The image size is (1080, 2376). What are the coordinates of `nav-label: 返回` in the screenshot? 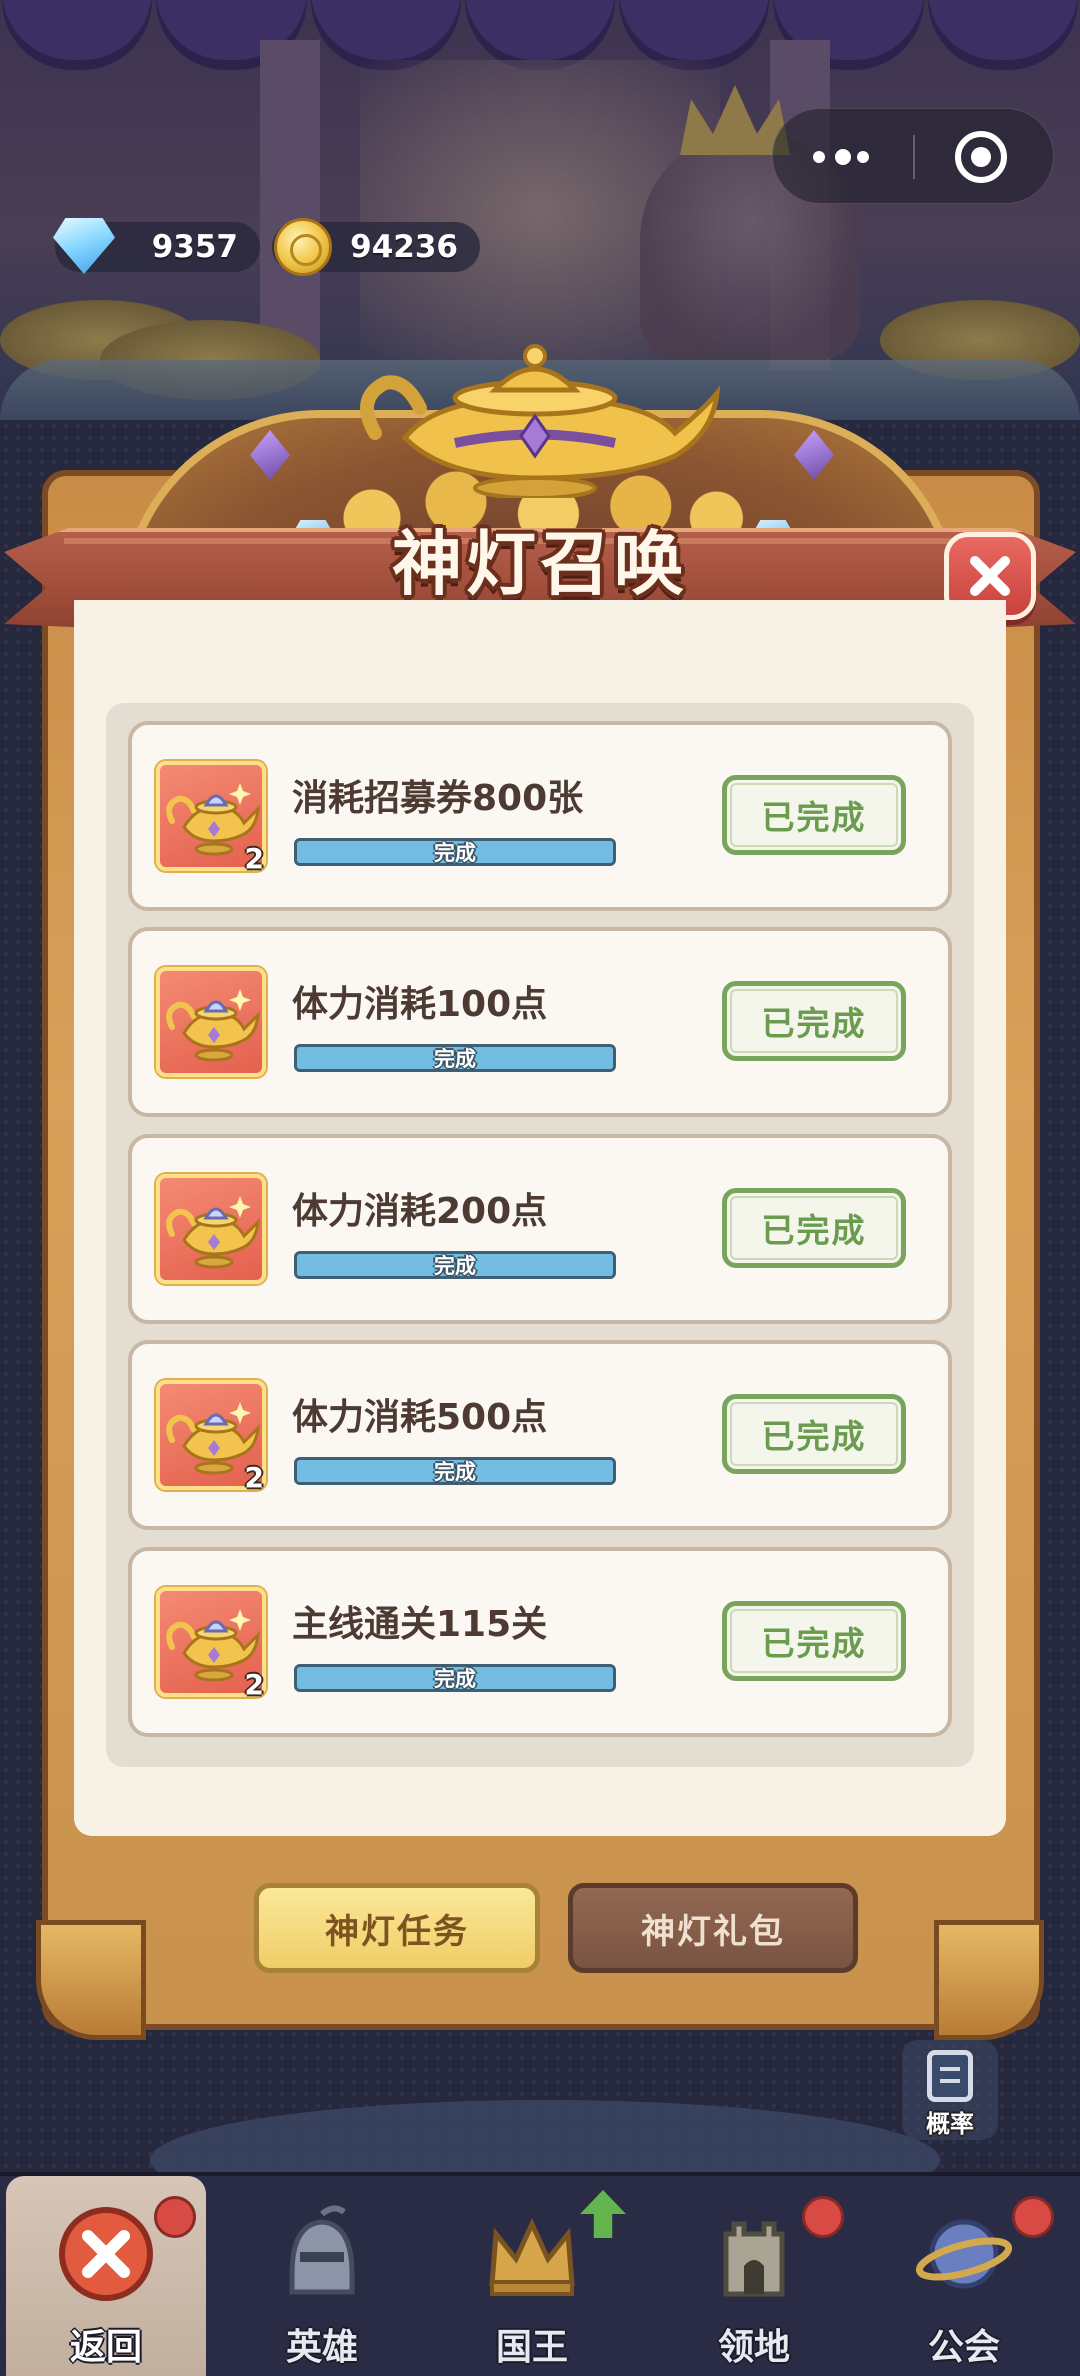 It's located at (105, 2347).